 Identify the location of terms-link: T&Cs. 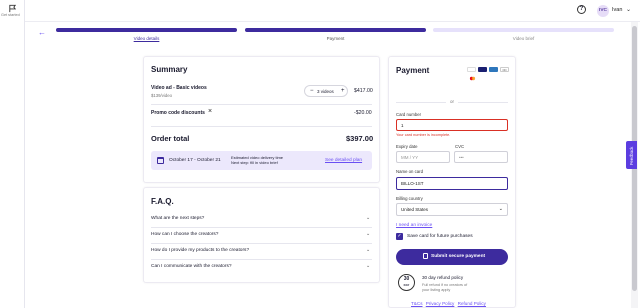
(416, 303).